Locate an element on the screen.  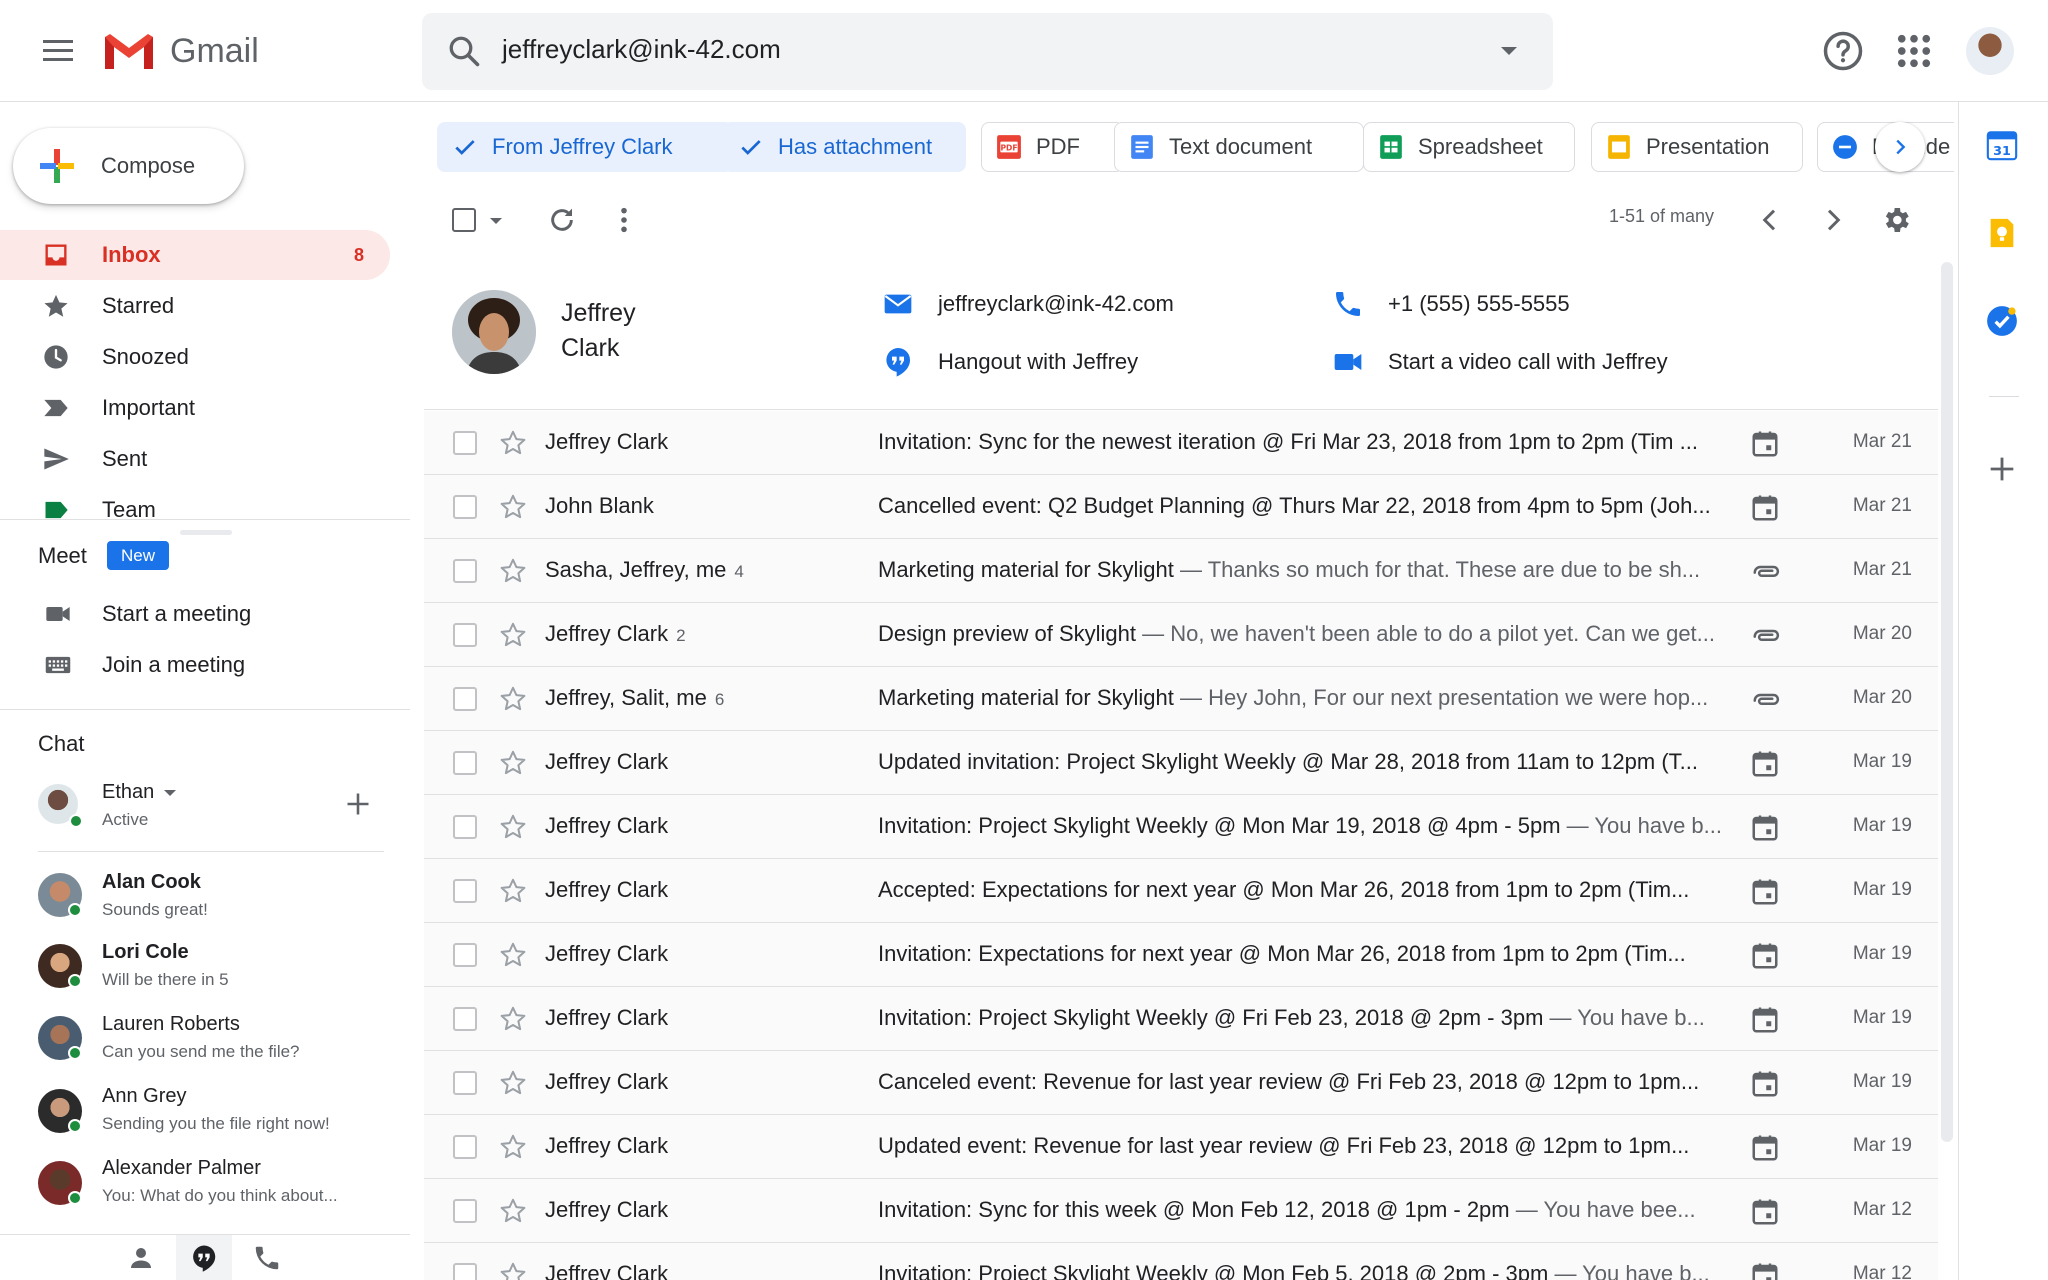
chevron-right-icon is located at coordinates (1833, 220).